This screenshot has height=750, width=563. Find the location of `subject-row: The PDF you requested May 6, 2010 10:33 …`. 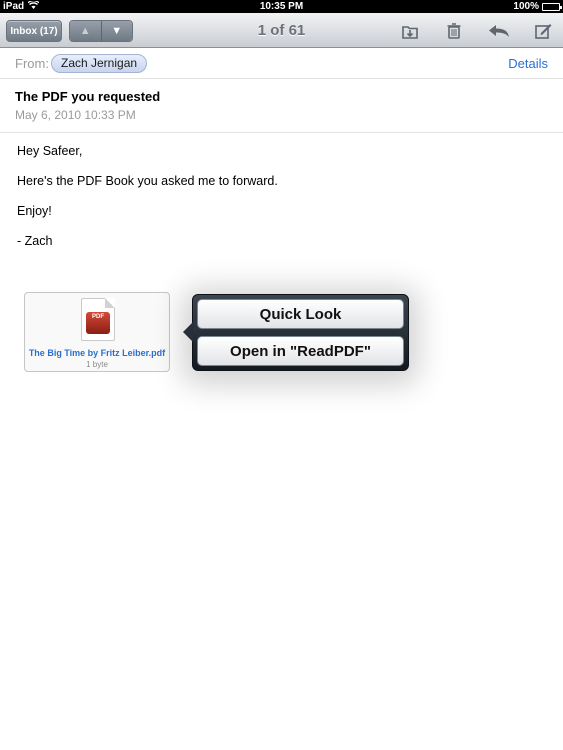

subject-row: The PDF you requested May 6, 2010 10:33 … is located at coordinates (281, 106).